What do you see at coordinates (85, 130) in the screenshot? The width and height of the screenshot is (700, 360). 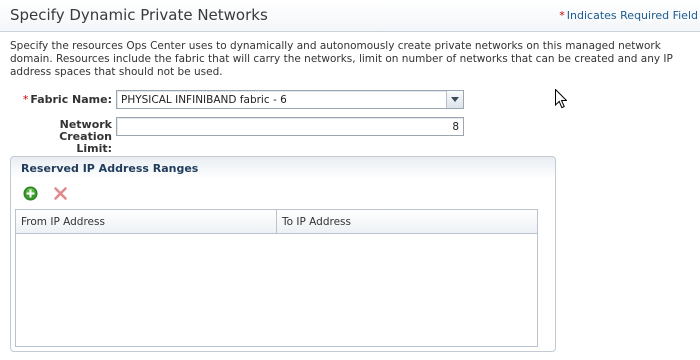 I see `network-creation-limit-label-line1: Network Creation` at bounding box center [85, 130].